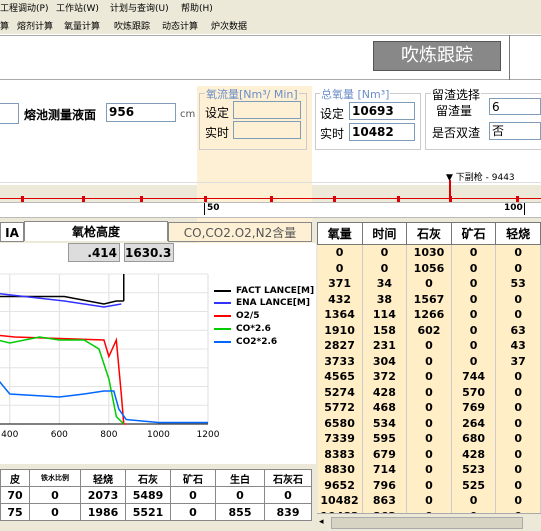 The width and height of the screenshot is (541, 531). I want to click on tab-partial: IA, so click(12, 232).